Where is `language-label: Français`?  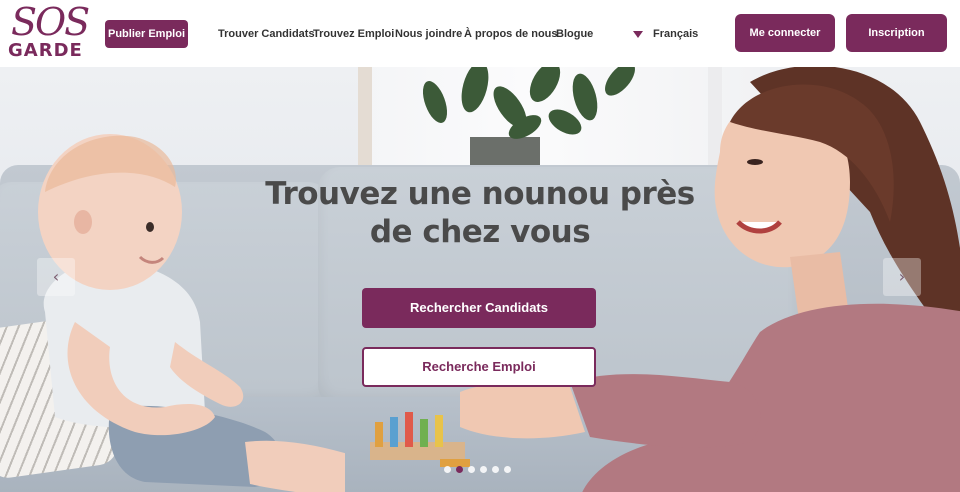 language-label: Français is located at coordinates (676, 34).